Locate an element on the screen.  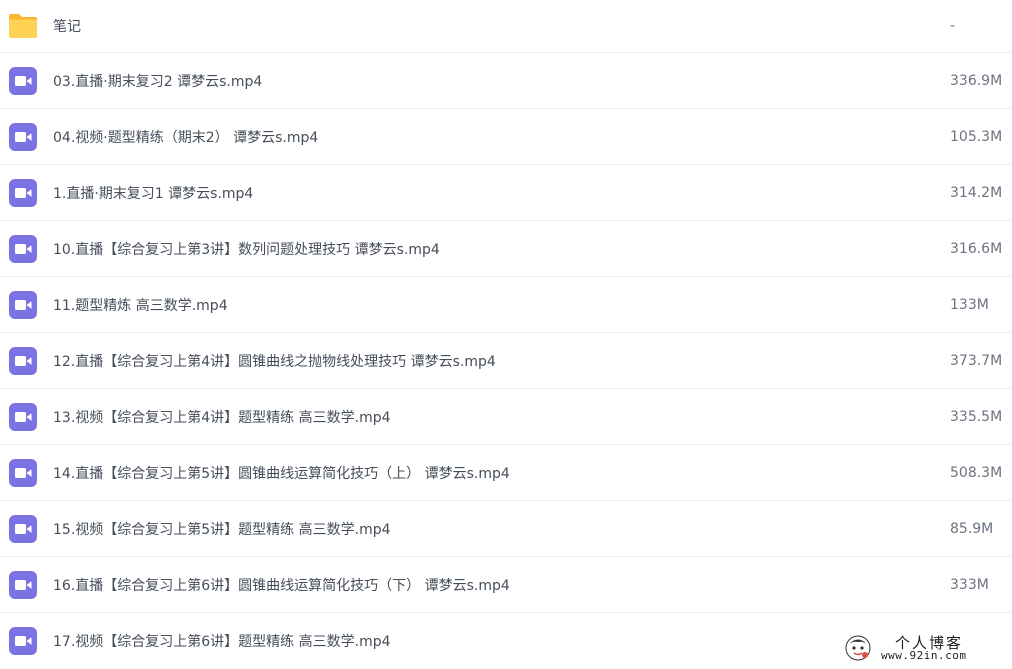
file-size: 316.6M is located at coordinates (976, 248).